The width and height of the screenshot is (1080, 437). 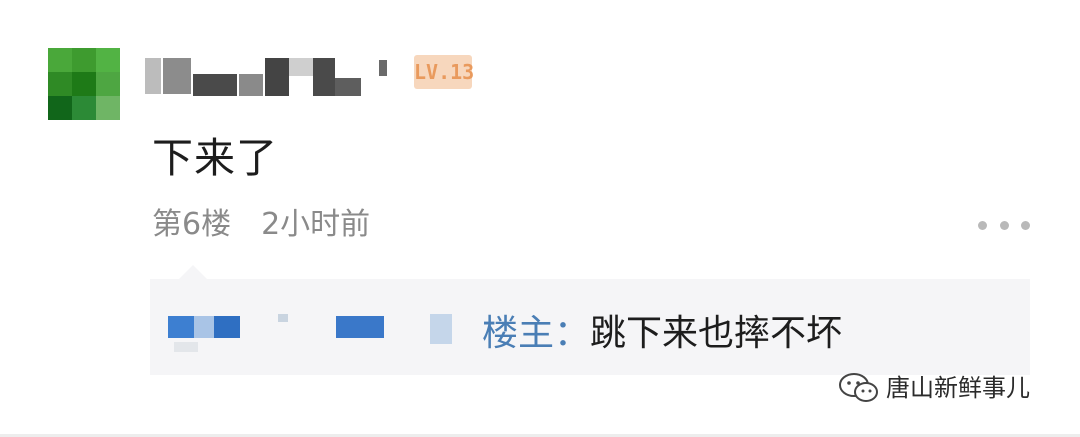 What do you see at coordinates (444, 72) in the screenshot?
I see `level-badge: LV.13` at bounding box center [444, 72].